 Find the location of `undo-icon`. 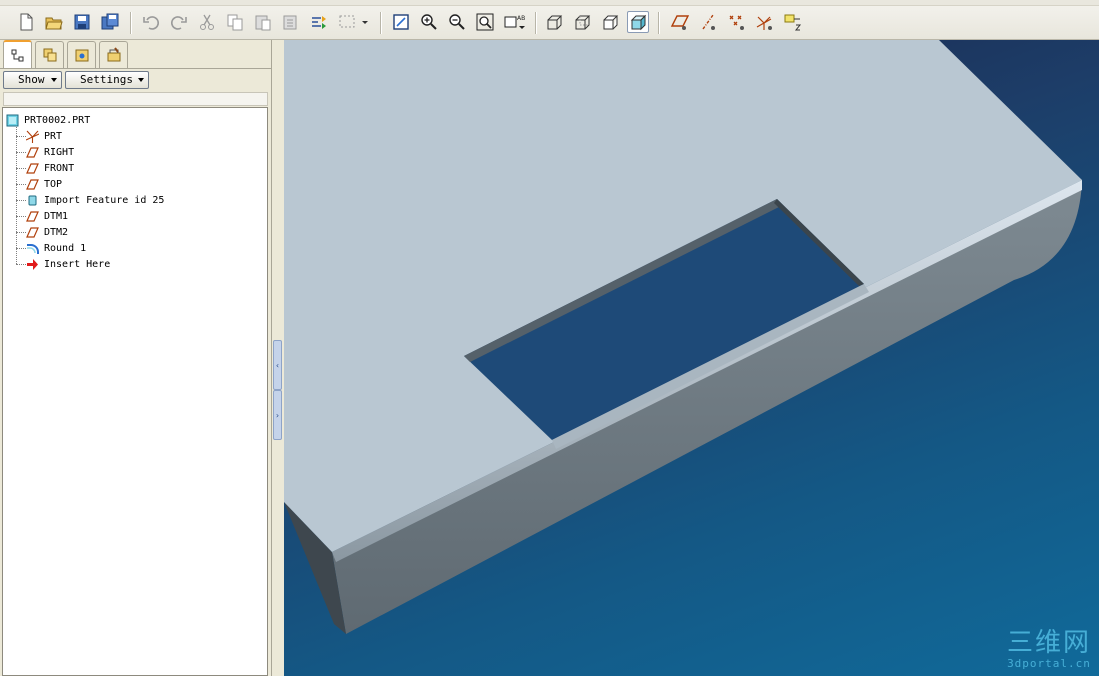

undo-icon is located at coordinates (151, 22).